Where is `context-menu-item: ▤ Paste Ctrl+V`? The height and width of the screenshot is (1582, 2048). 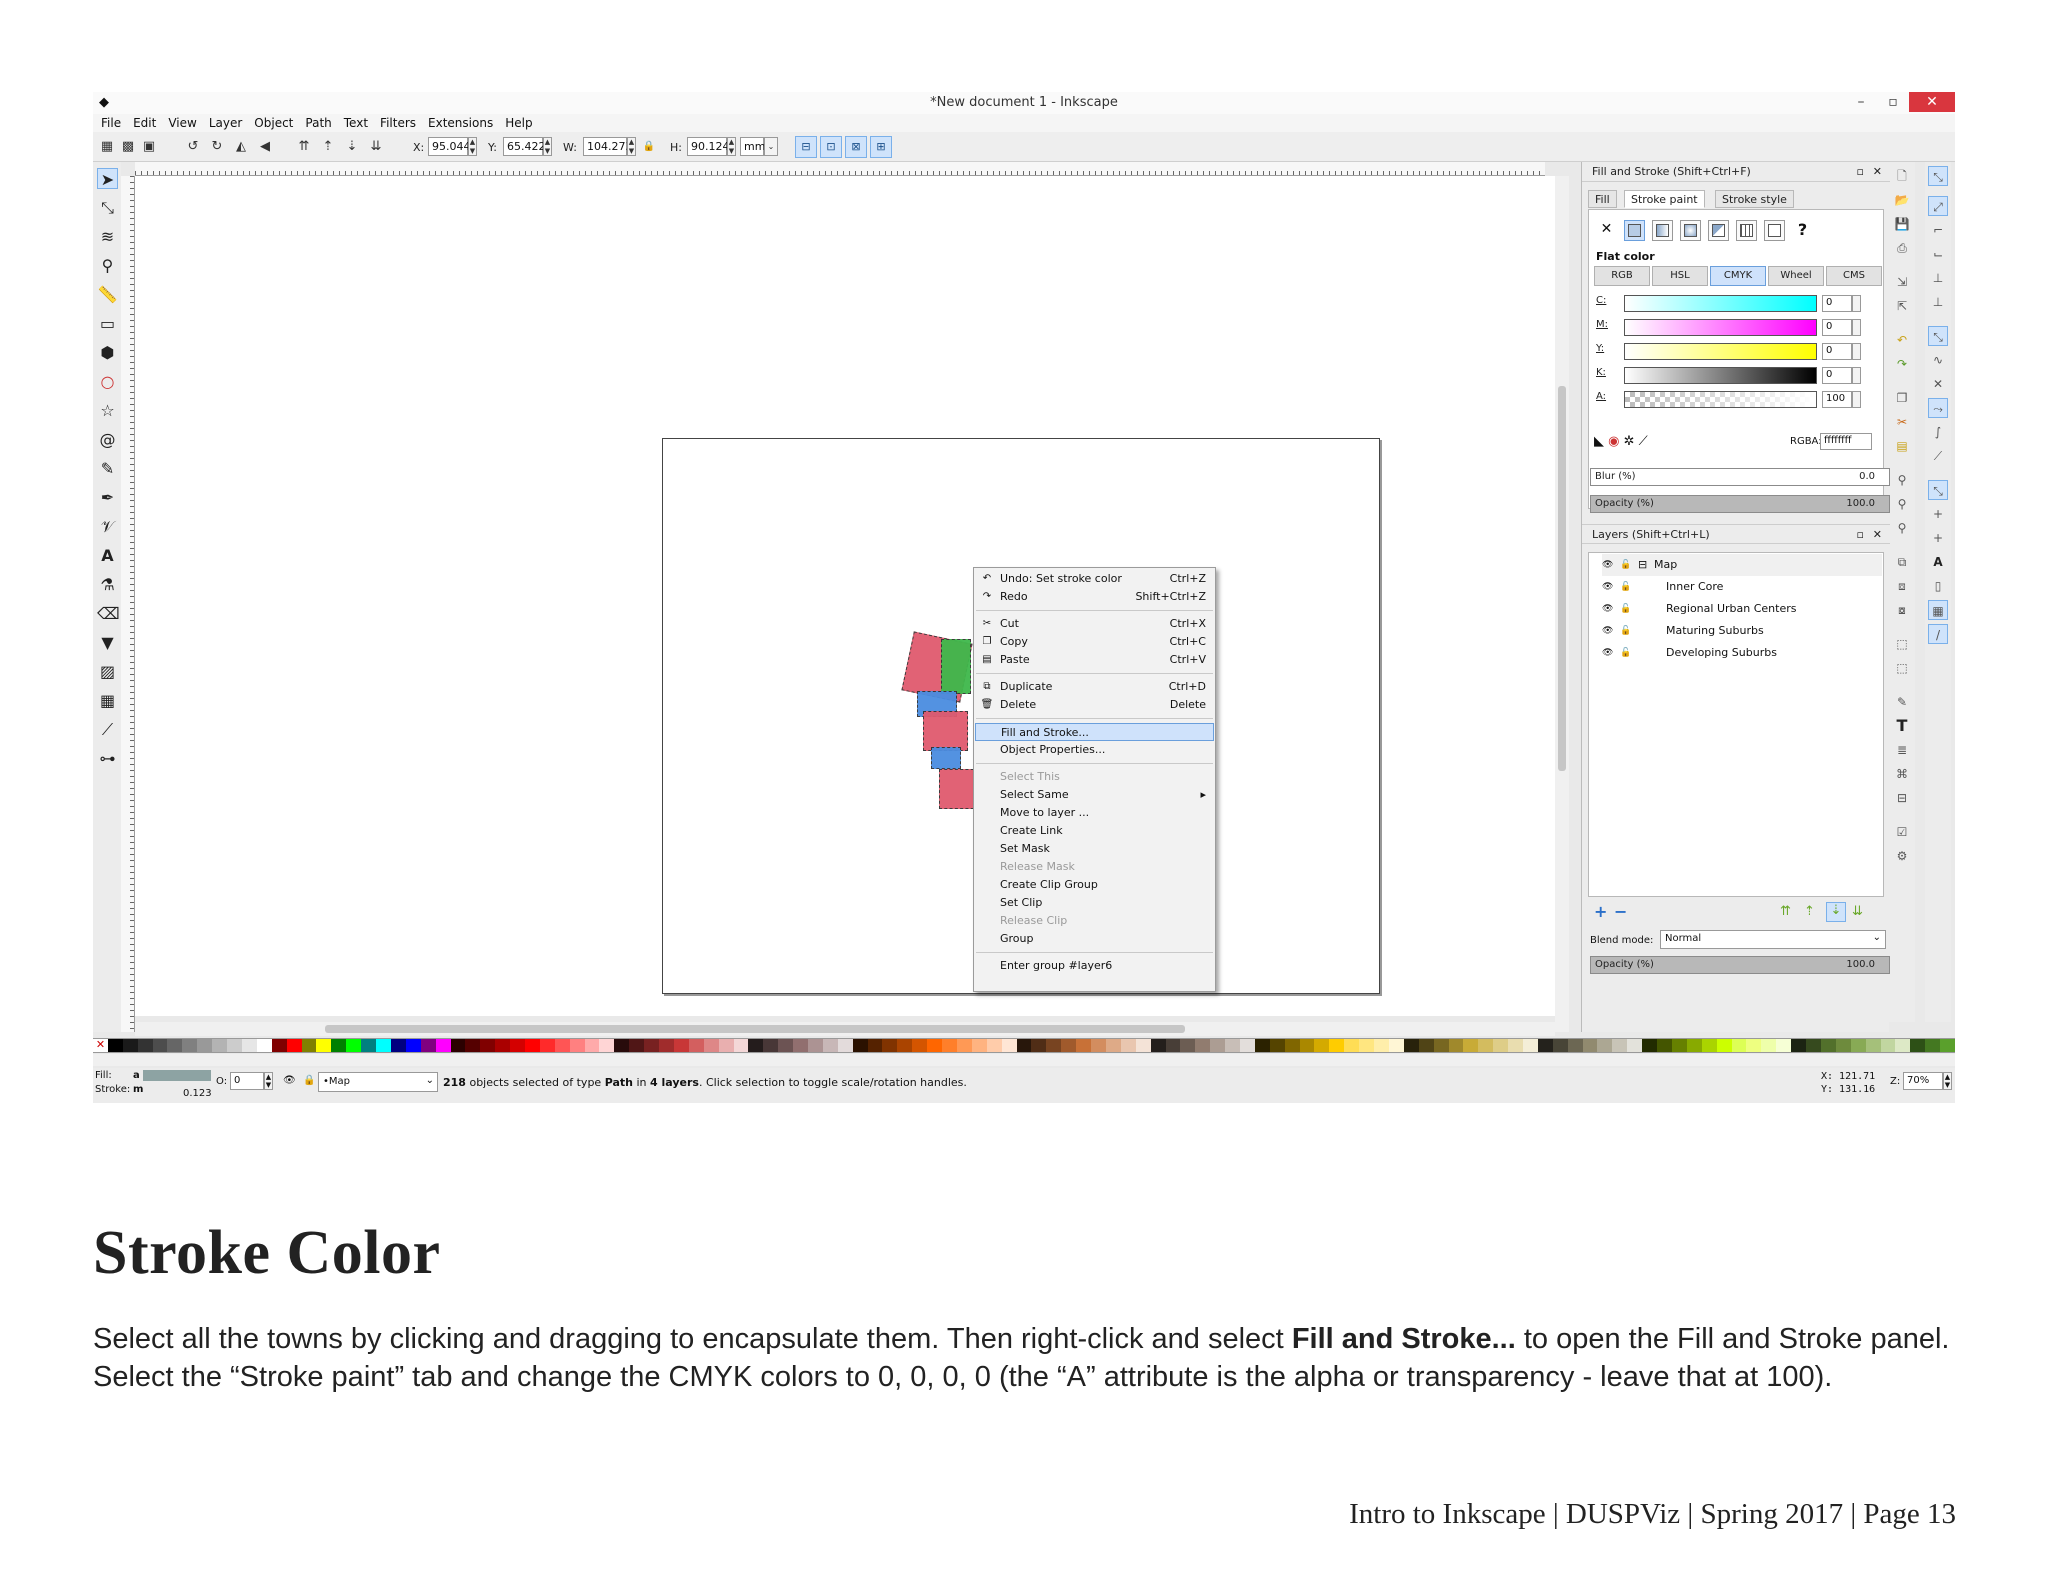 context-menu-item: ▤ Paste Ctrl+V is located at coordinates (1094, 660).